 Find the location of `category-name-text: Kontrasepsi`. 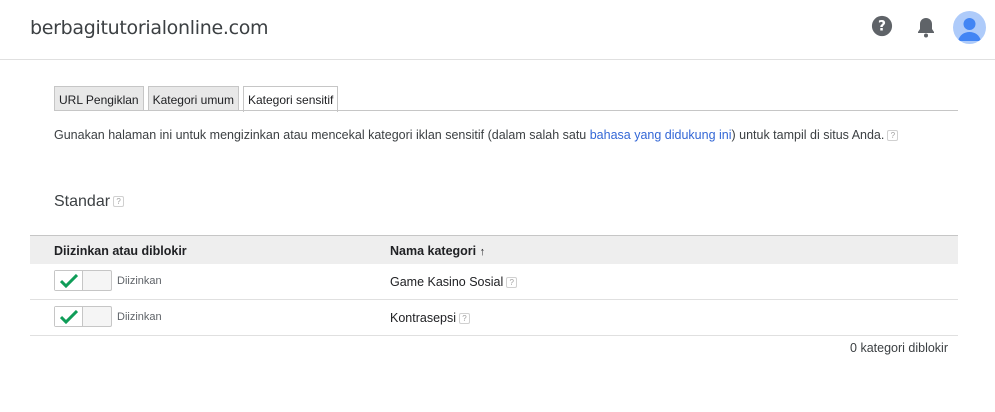

category-name-text: Kontrasepsi is located at coordinates (423, 318).